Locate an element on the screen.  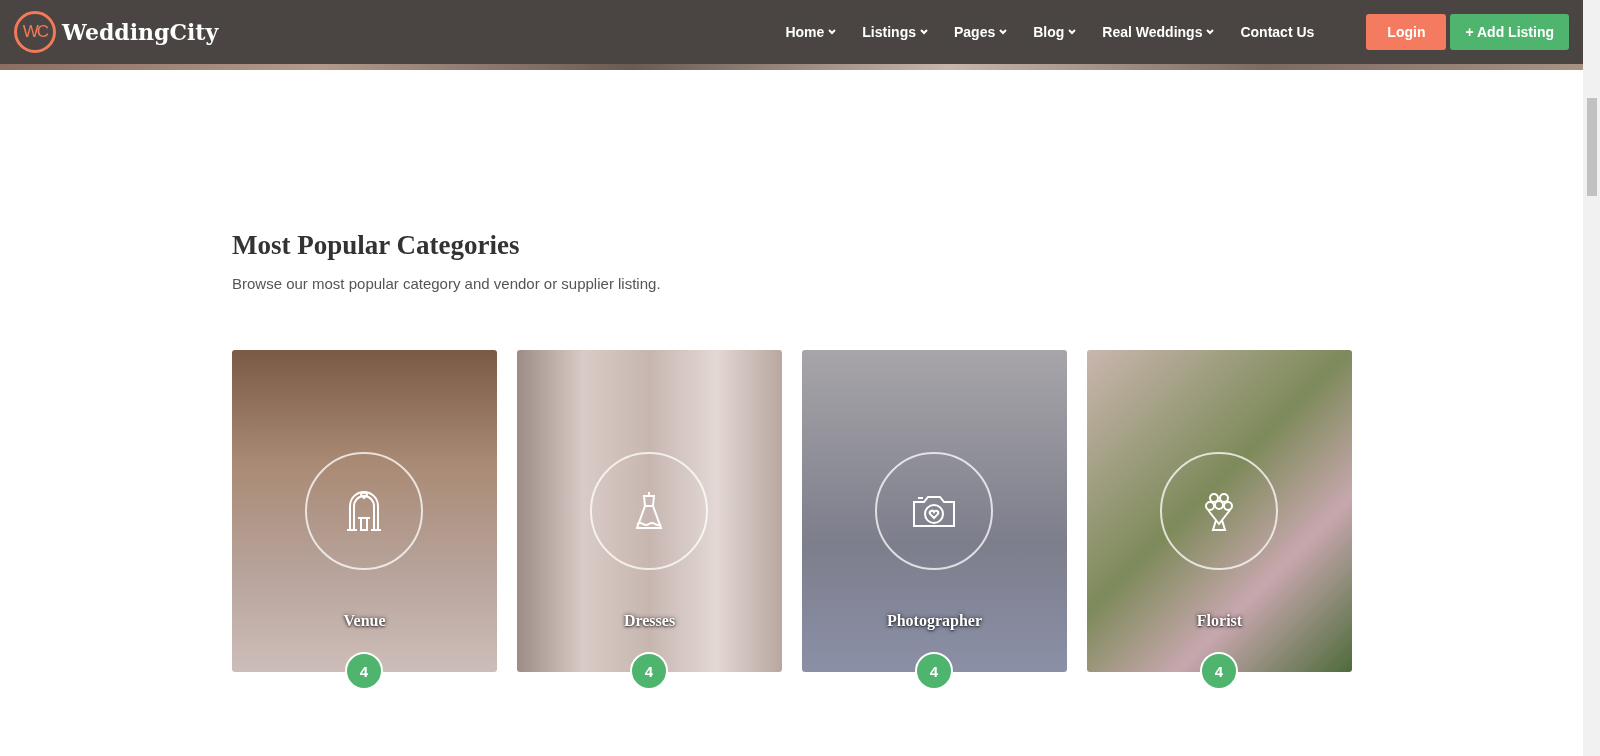
scrollbar is located at coordinates (1591, 378).